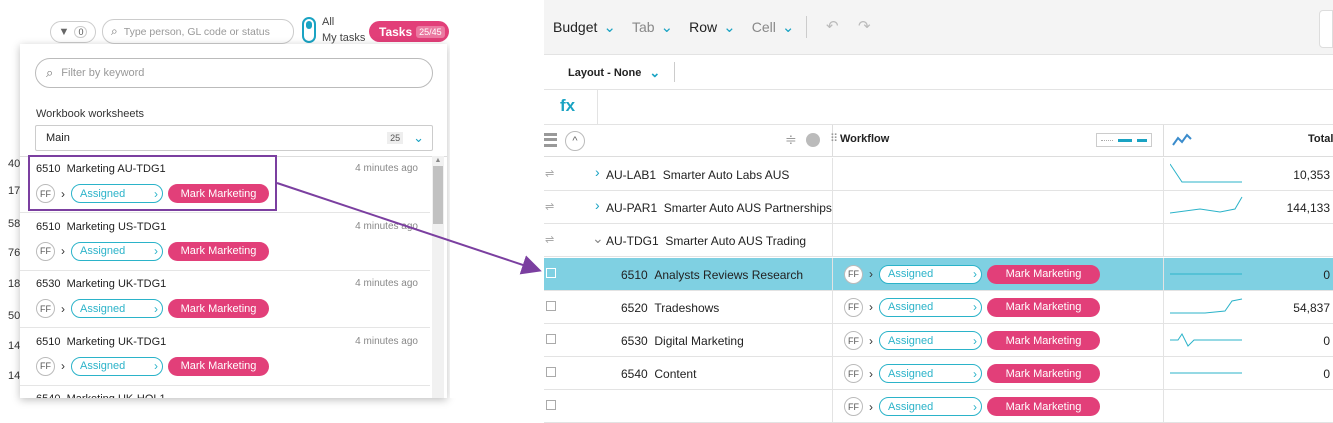  I want to click on avatar: FF, so click(853, 407).